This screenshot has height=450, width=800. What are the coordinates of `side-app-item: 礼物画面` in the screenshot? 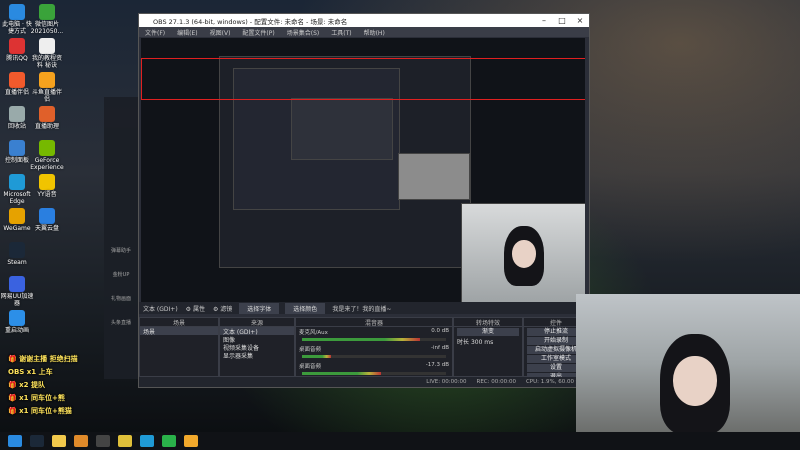 It's located at (121, 302).